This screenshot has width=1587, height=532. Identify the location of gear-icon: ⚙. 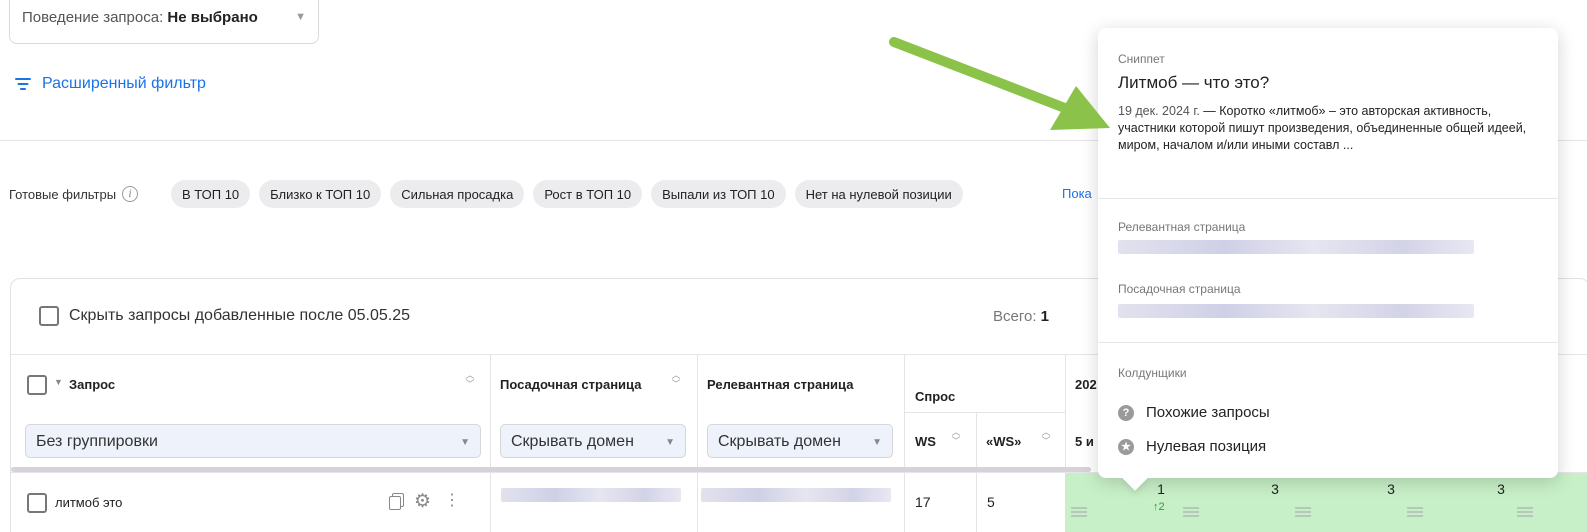
(422, 501).